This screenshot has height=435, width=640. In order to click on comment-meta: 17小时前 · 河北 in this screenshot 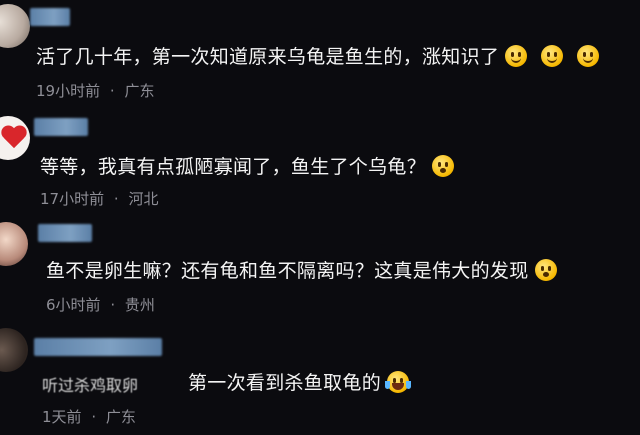, I will do `click(99, 198)`.